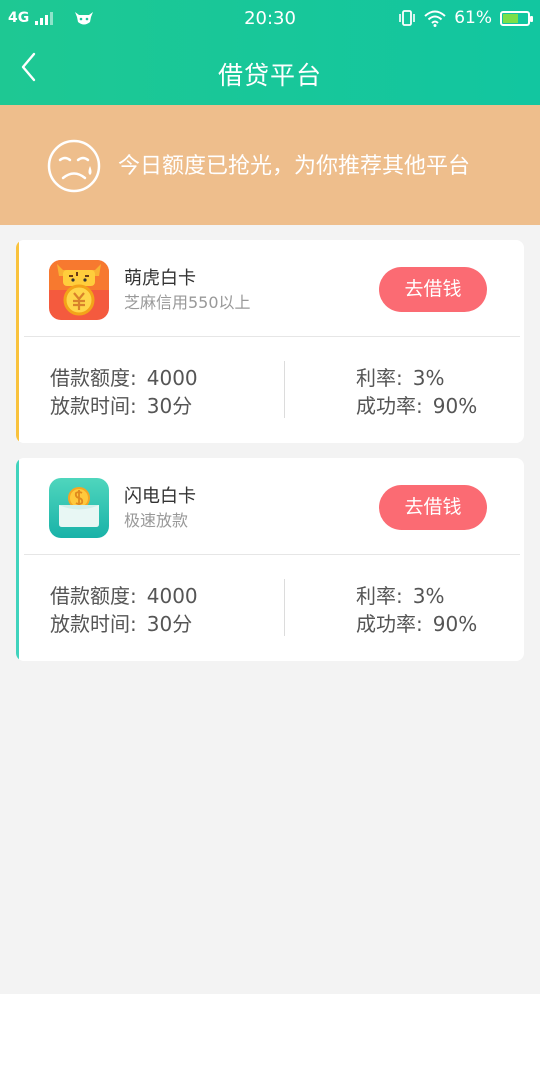 Image resolution: width=540 pixels, height=1080 pixels. What do you see at coordinates (510, 18) in the screenshot?
I see `battery-level` at bounding box center [510, 18].